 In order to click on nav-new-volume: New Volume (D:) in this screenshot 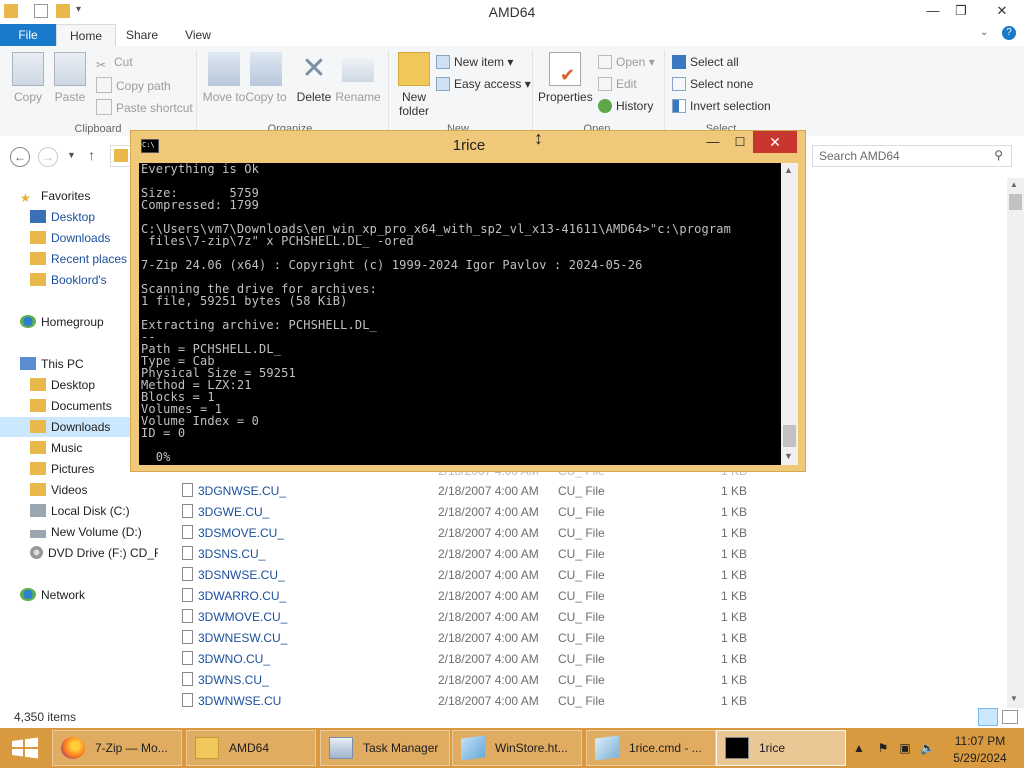, I will do `click(86, 532)`.